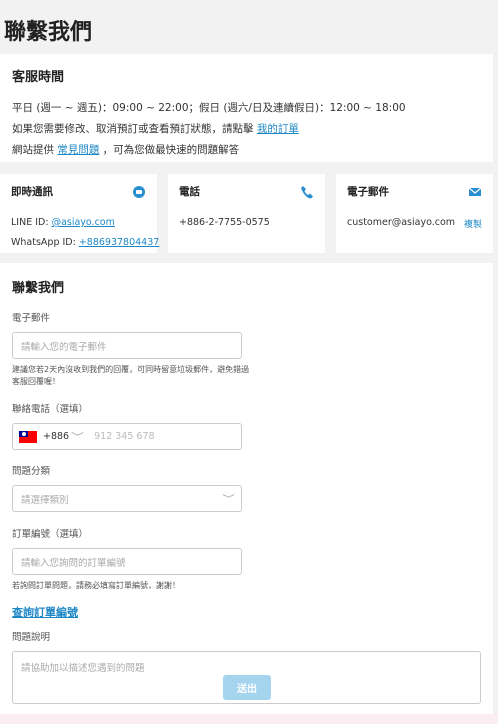 This screenshot has height=724, width=498. What do you see at coordinates (475, 192) in the screenshot?
I see `mail-icon` at bounding box center [475, 192].